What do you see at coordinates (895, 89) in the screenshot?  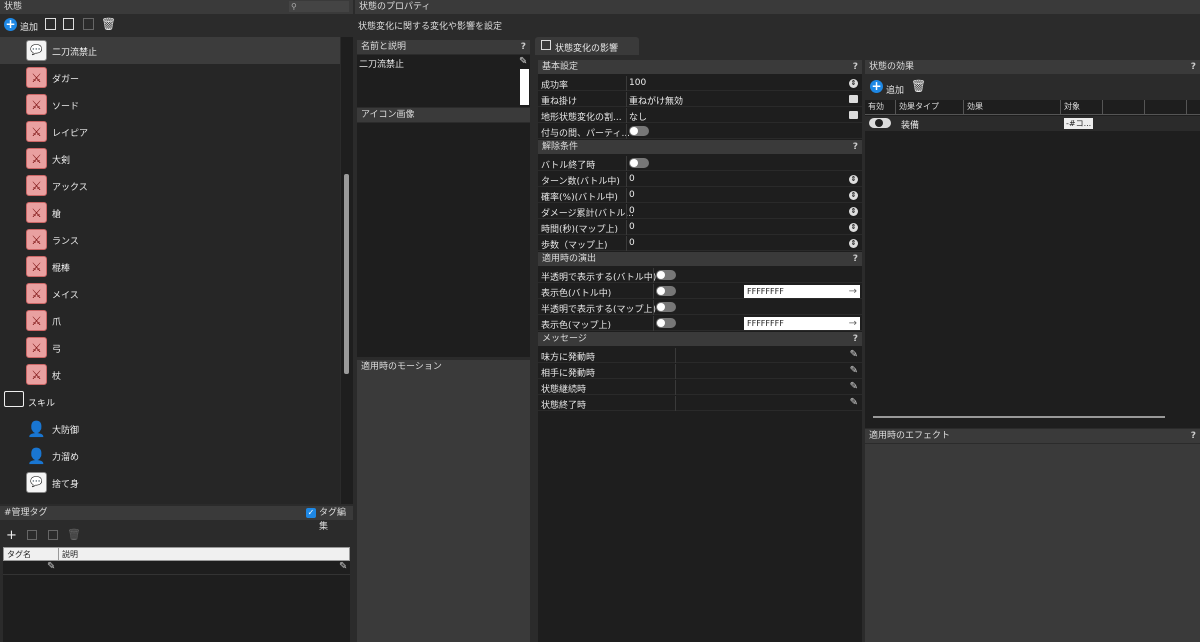 I see `add-effect-button: 追加` at bounding box center [895, 89].